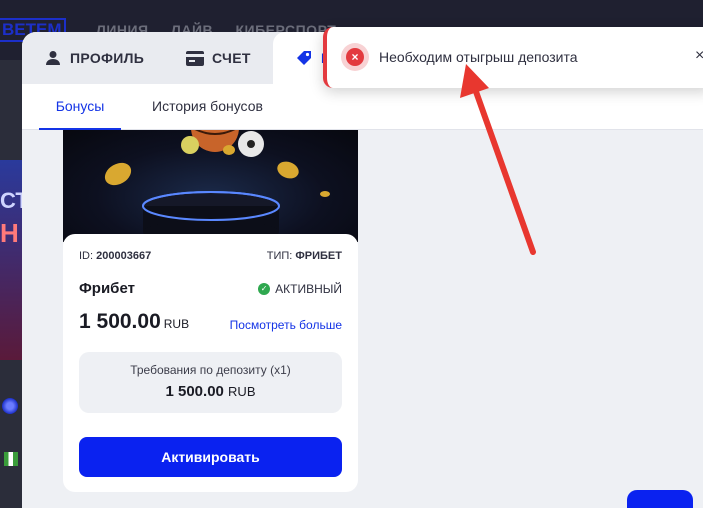  What do you see at coordinates (53, 58) in the screenshot?
I see `user-icon` at bounding box center [53, 58].